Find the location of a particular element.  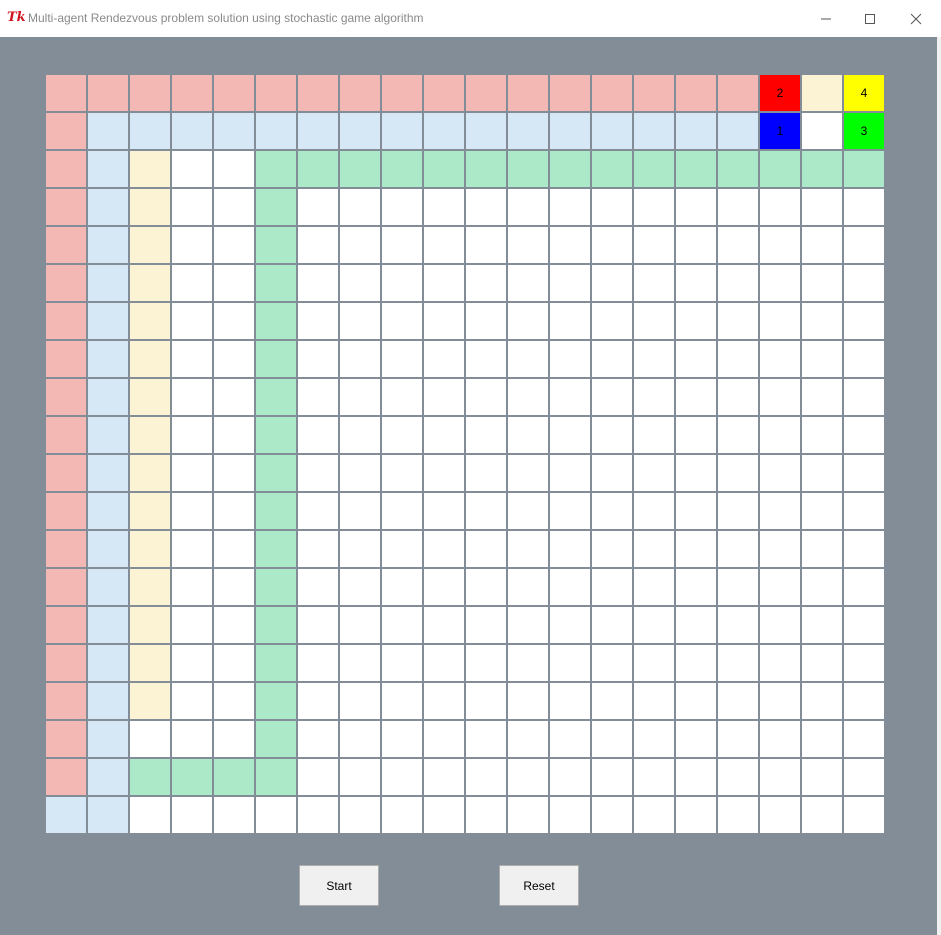

close-button is located at coordinates (916, 18).